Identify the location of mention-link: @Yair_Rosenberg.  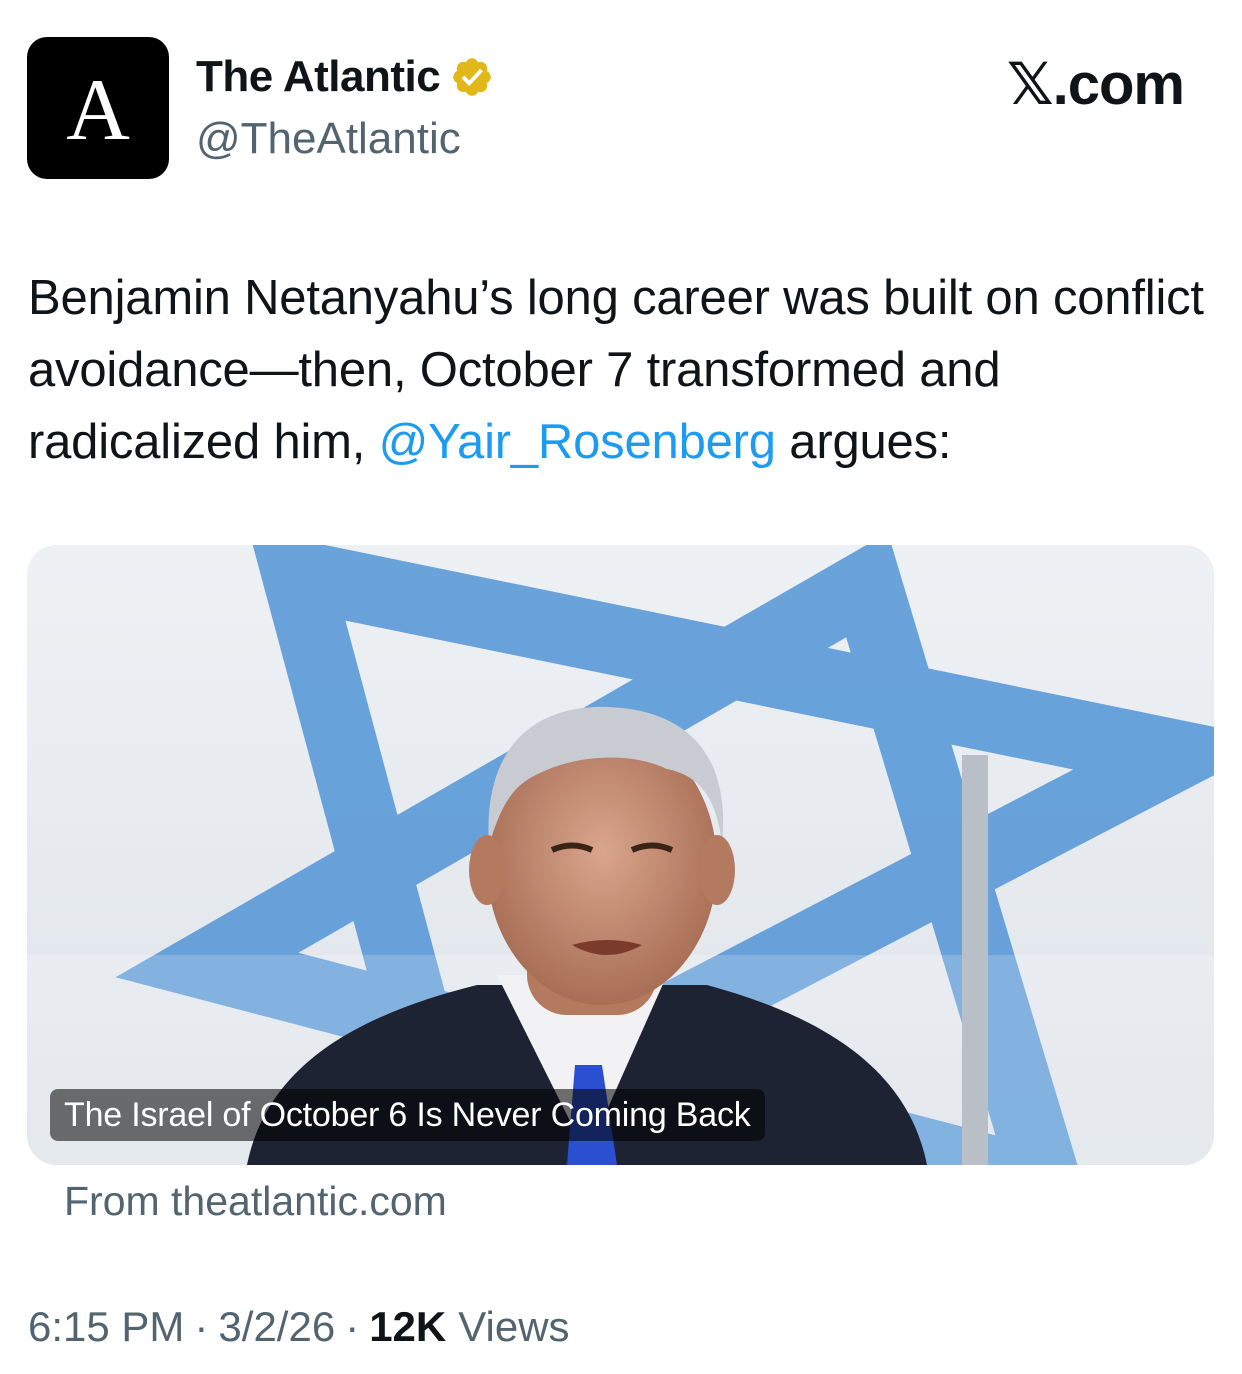
(577, 442).